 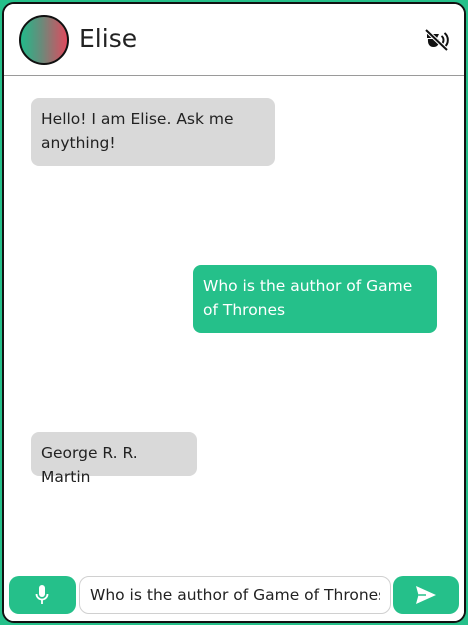 What do you see at coordinates (234, 40) in the screenshot?
I see `chat-header: Elise` at bounding box center [234, 40].